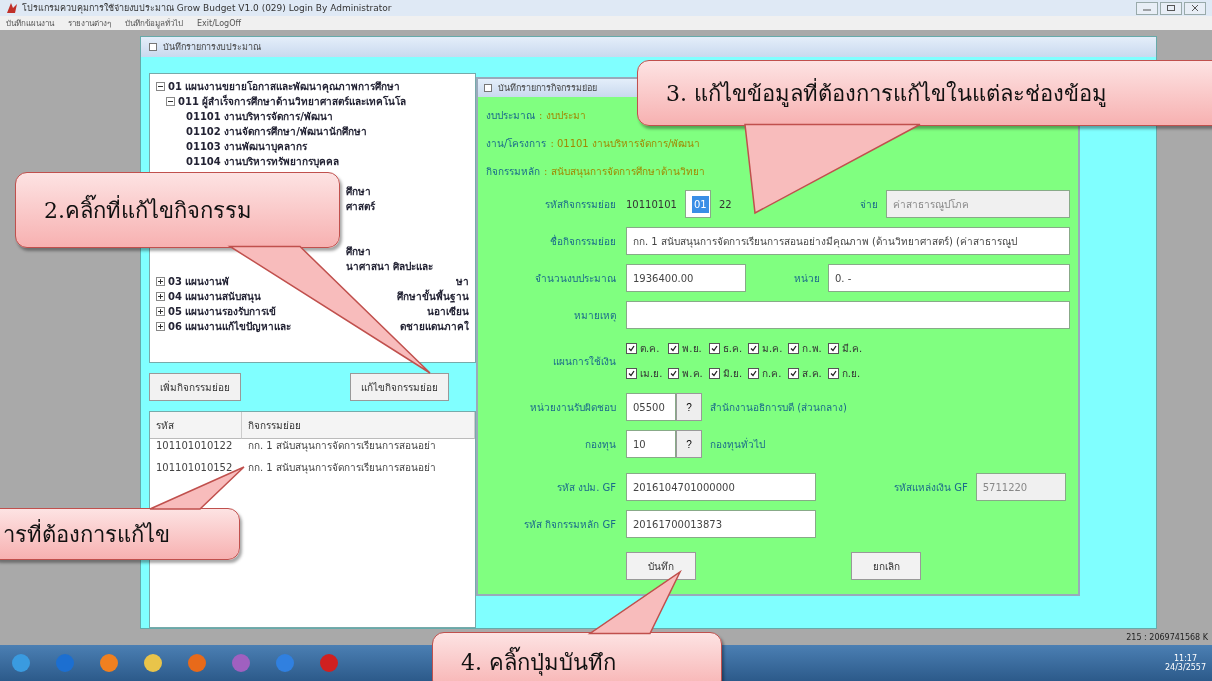  Describe the element at coordinates (721, 487) in the screenshot. I see `gf-budget-field: 2016104701000000` at that location.